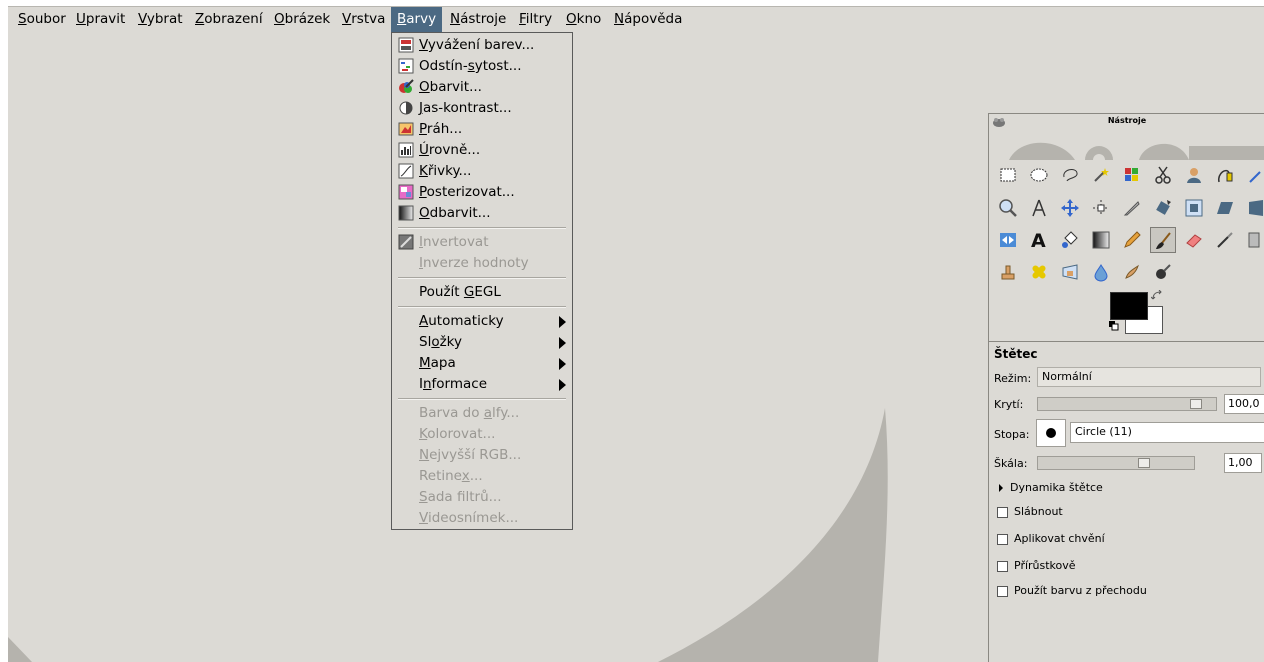 The image size is (1264, 662). Describe the element at coordinates (1070, 240) in the screenshot. I see `bucket-fill-tool` at that location.